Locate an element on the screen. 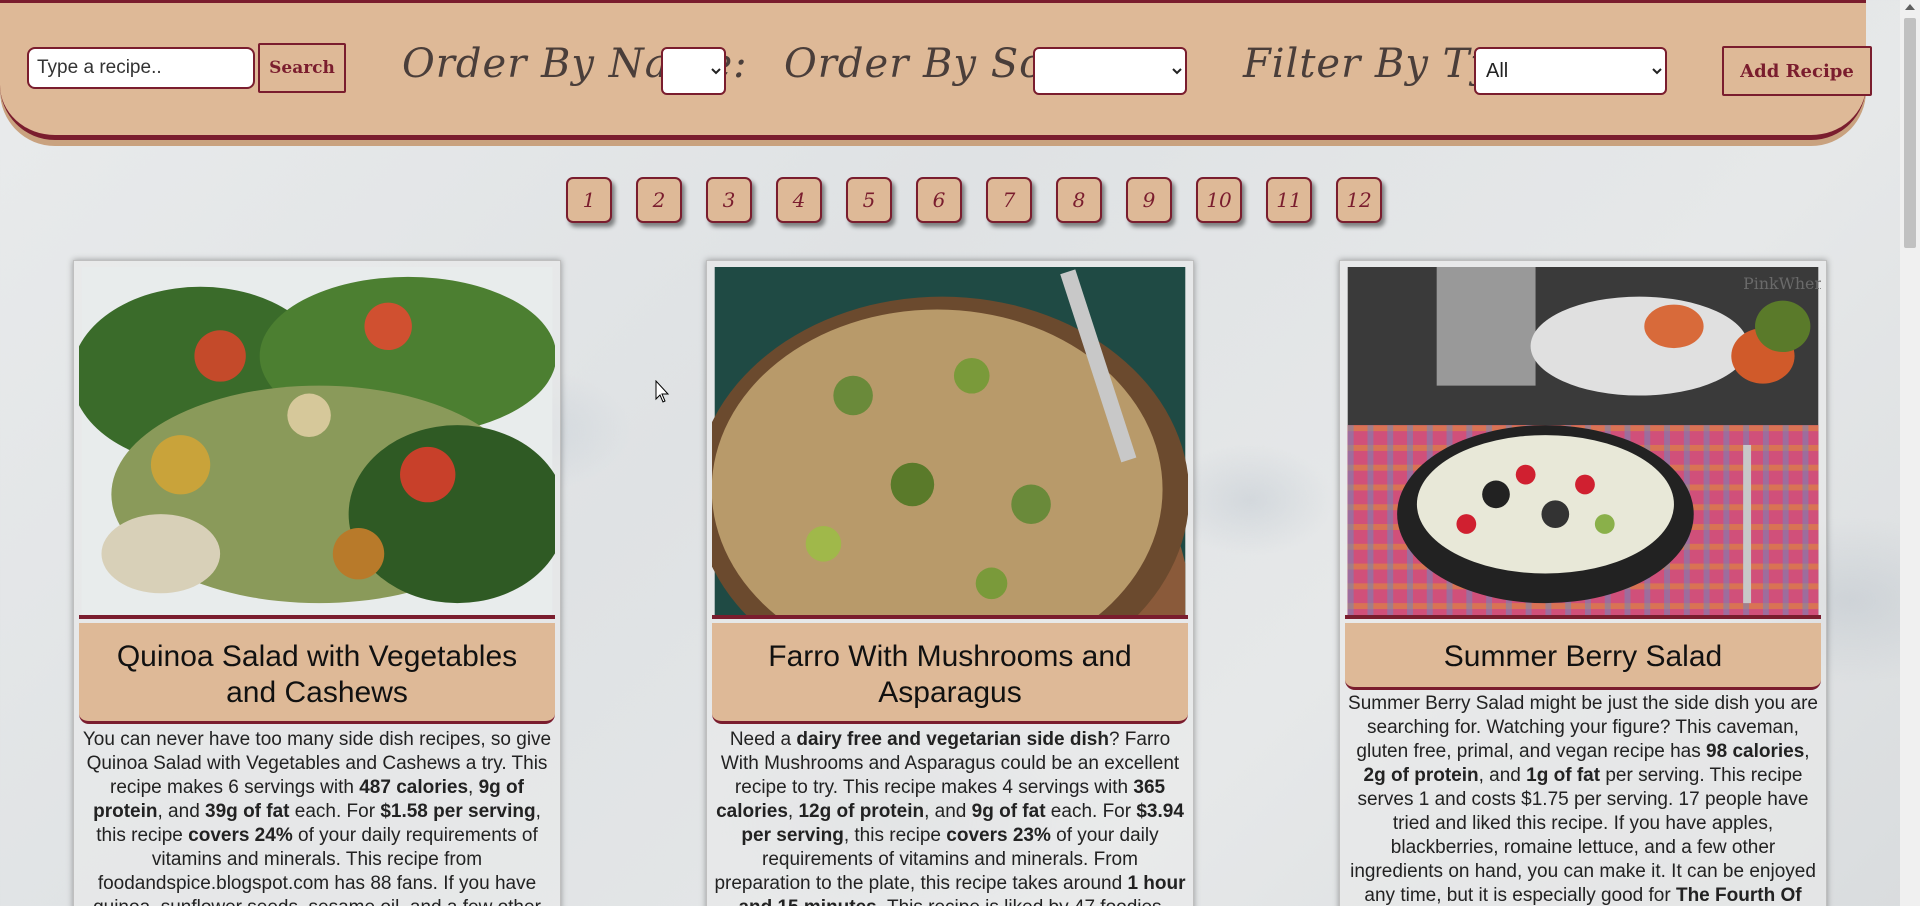  search-button: Search is located at coordinates (302, 68).